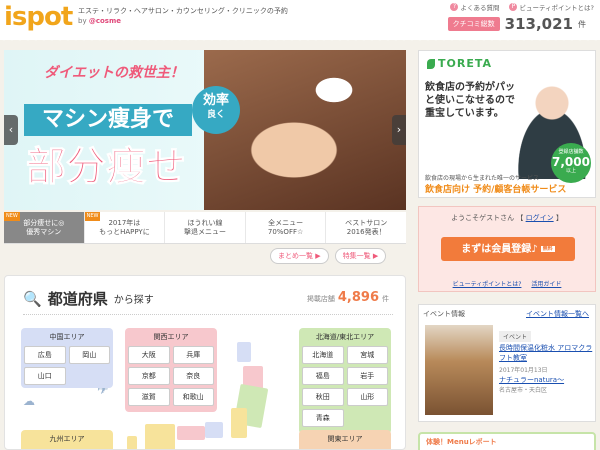 Image resolution: width=600 pixels, height=450 pixels. I want to click on beauty-point-link: P ビューティポイントとは?, so click(551, 7).